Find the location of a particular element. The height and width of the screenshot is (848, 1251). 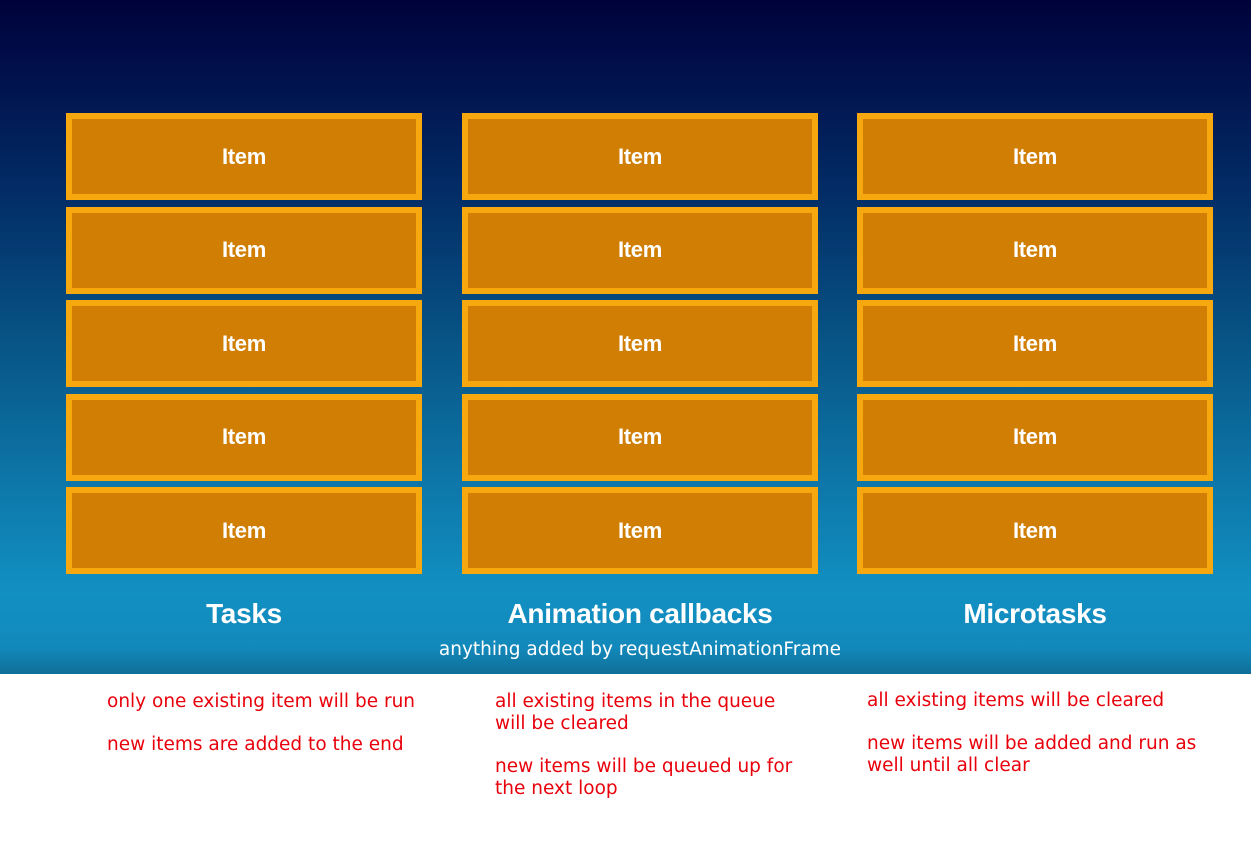

note-text: all existing items will be cleared is located at coordinates (1016, 700).